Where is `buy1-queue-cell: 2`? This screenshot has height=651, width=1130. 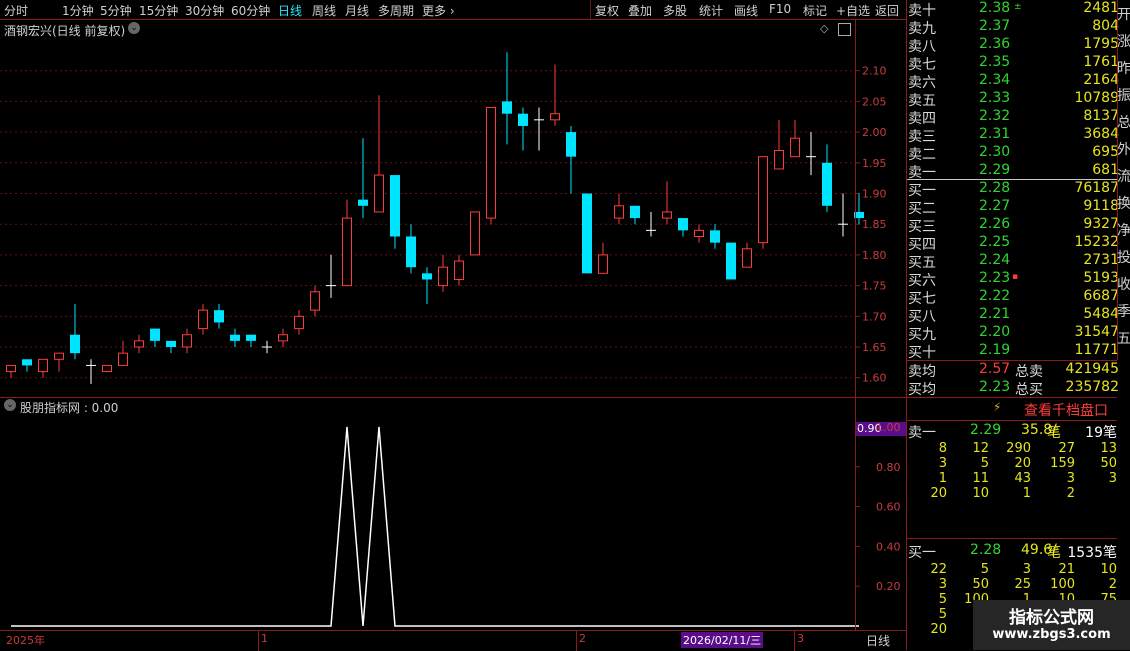
buy1-queue-cell: 2 is located at coordinates (1112, 584).